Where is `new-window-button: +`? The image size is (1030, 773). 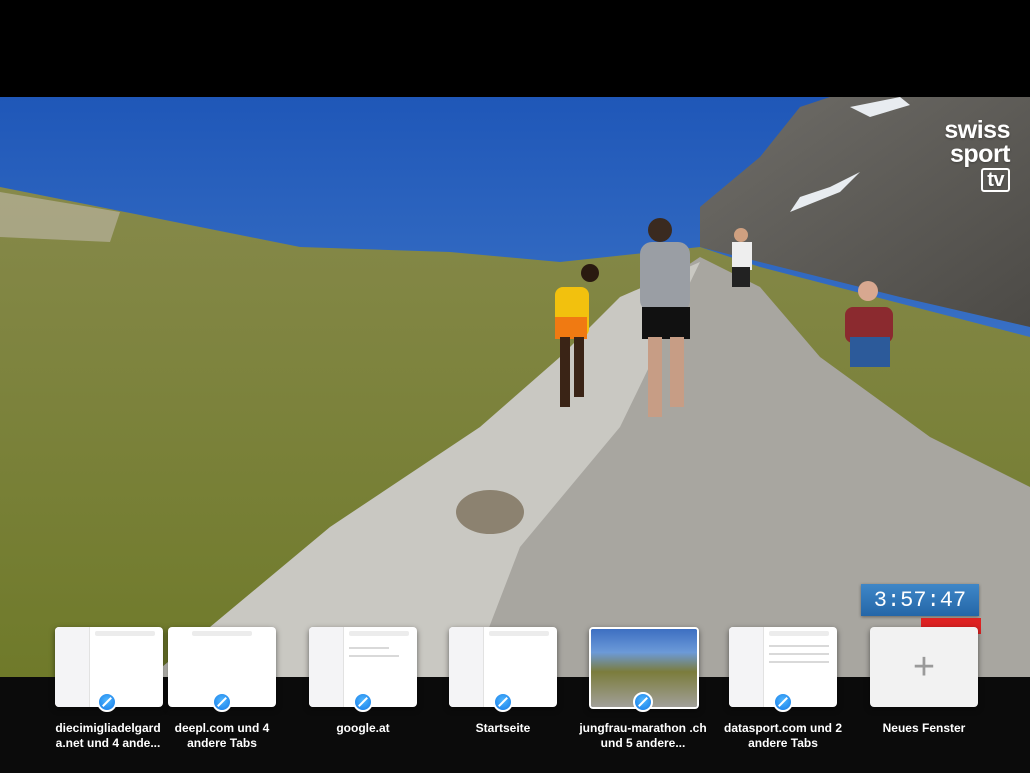 new-window-button: + is located at coordinates (924, 667).